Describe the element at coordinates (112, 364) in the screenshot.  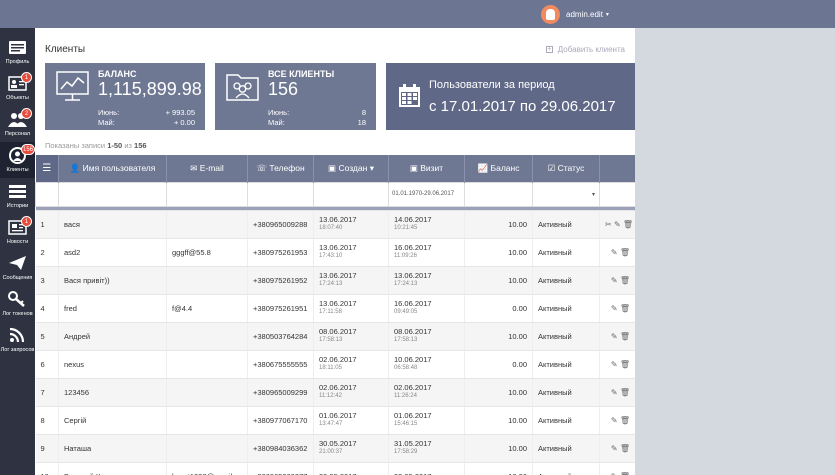
I see `row-name: nexus` at that location.